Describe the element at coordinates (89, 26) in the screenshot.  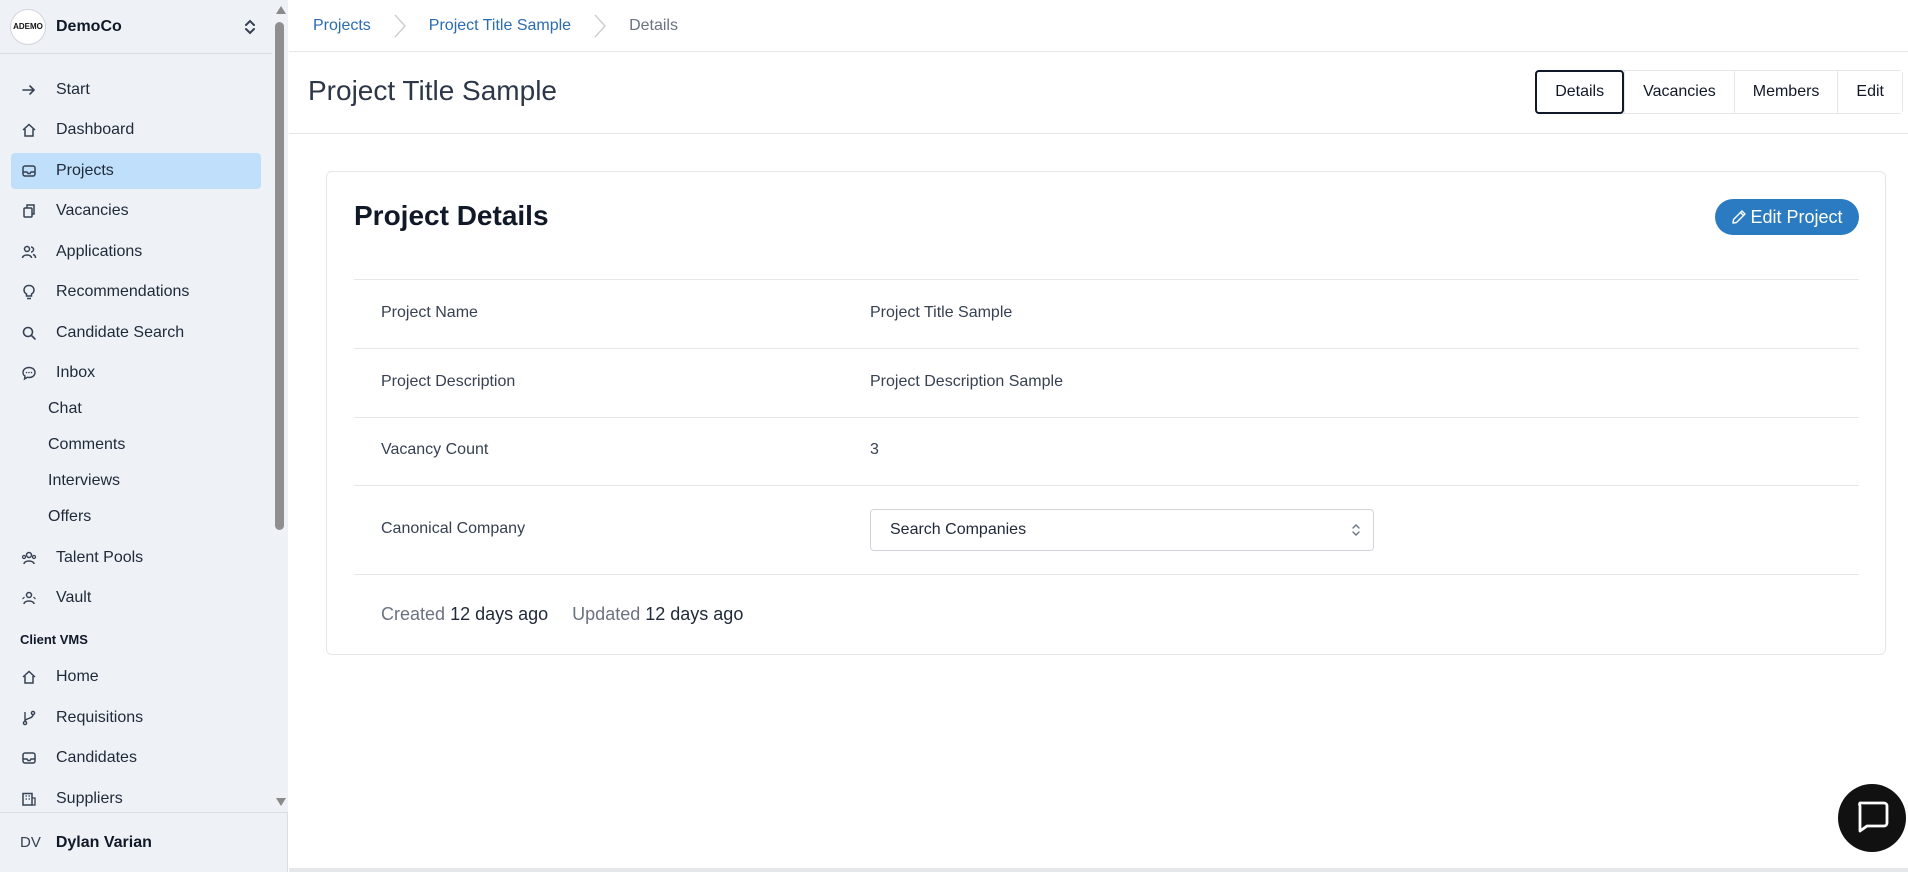
I see `org-name: DemoCo` at that location.